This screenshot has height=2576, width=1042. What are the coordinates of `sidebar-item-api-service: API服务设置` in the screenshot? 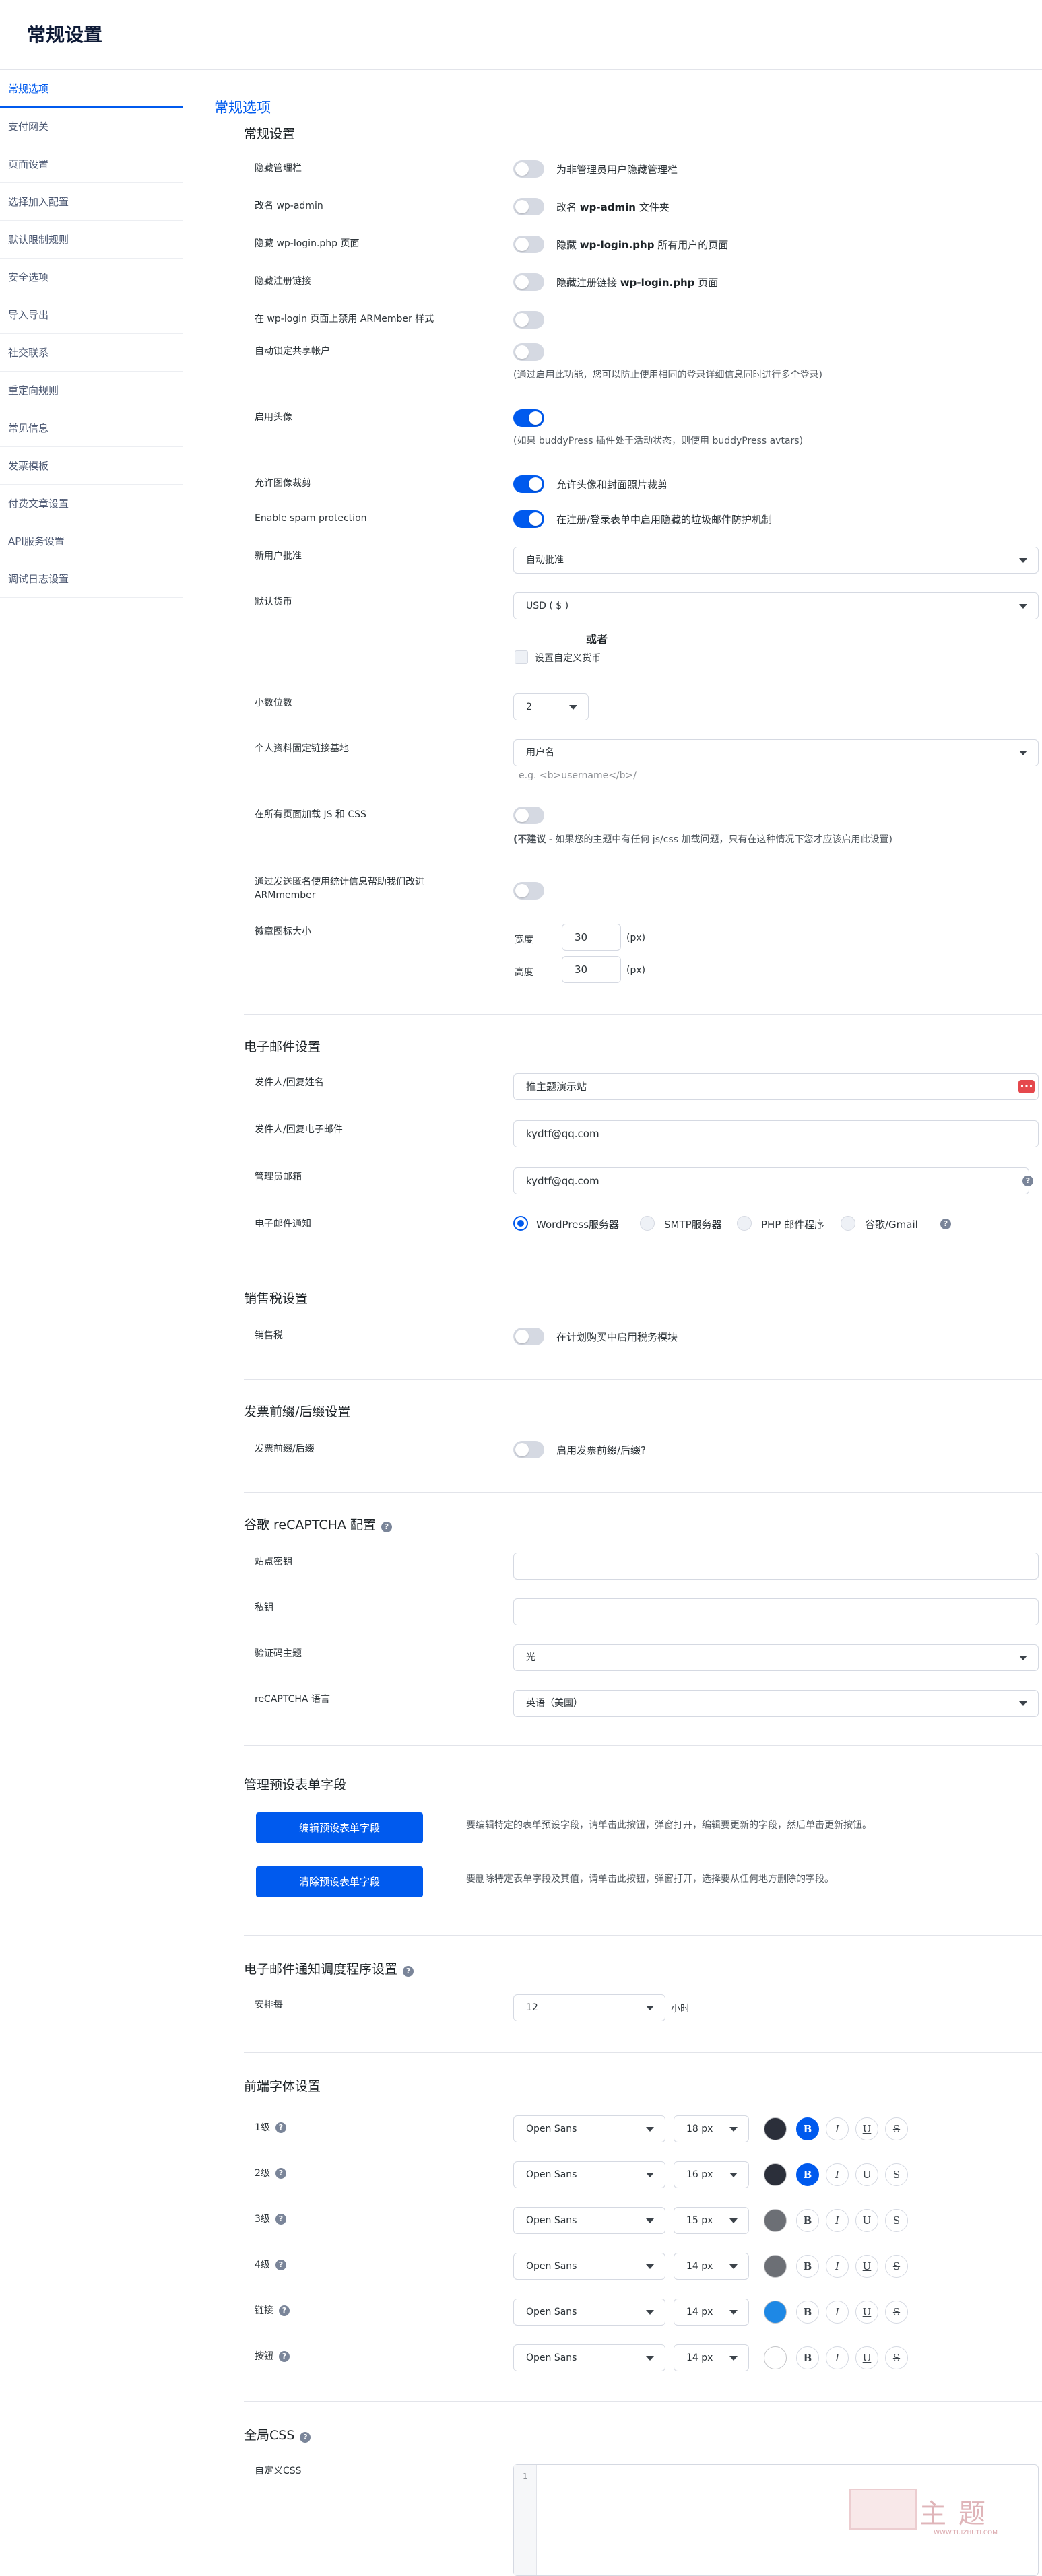 It's located at (91, 541).